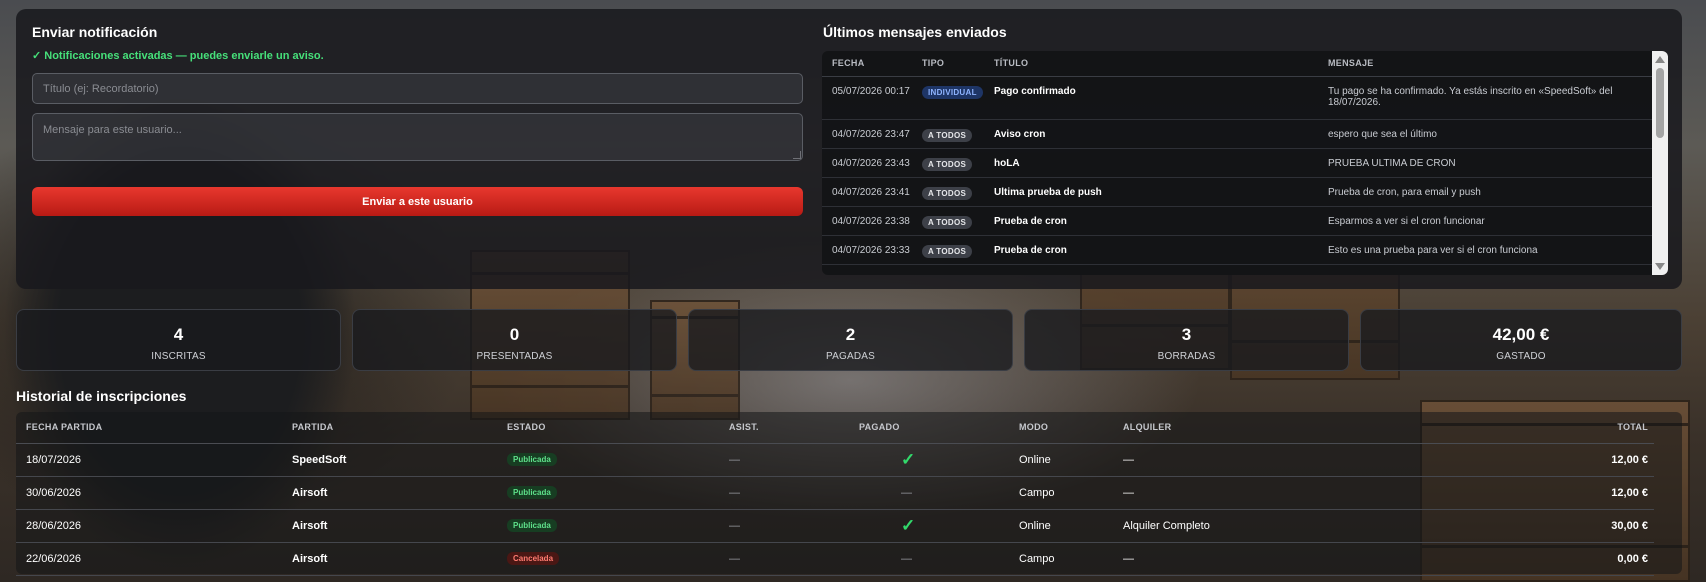 Image resolution: width=1706 pixels, height=582 pixels. Describe the element at coordinates (850, 356) in the screenshot. I see `stat-label: PAGADAS` at that location.